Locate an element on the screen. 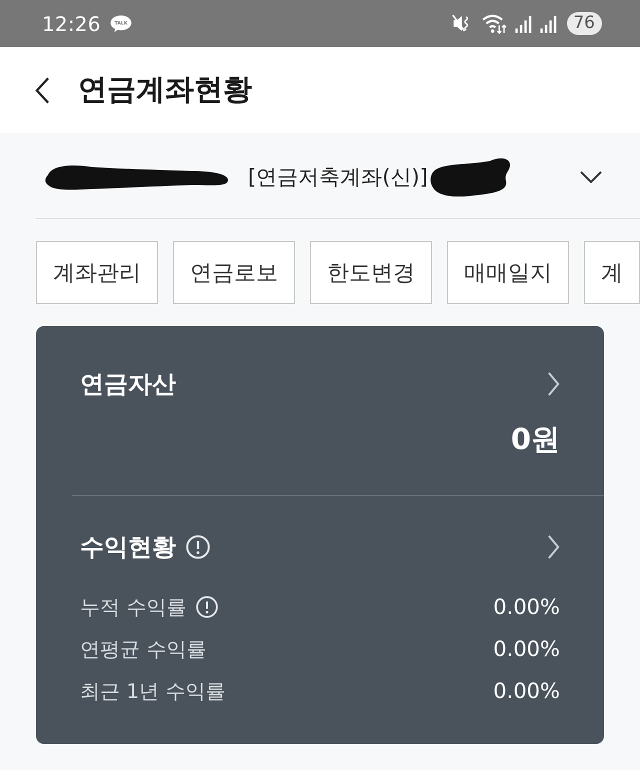  return-label: 최근 1년 수익률 is located at coordinates (153, 691).